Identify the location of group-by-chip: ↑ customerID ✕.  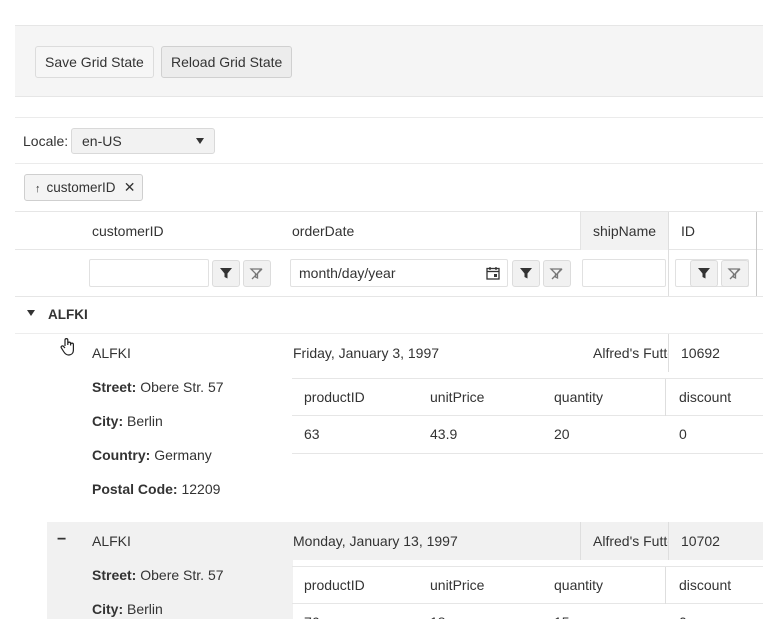
(83, 187).